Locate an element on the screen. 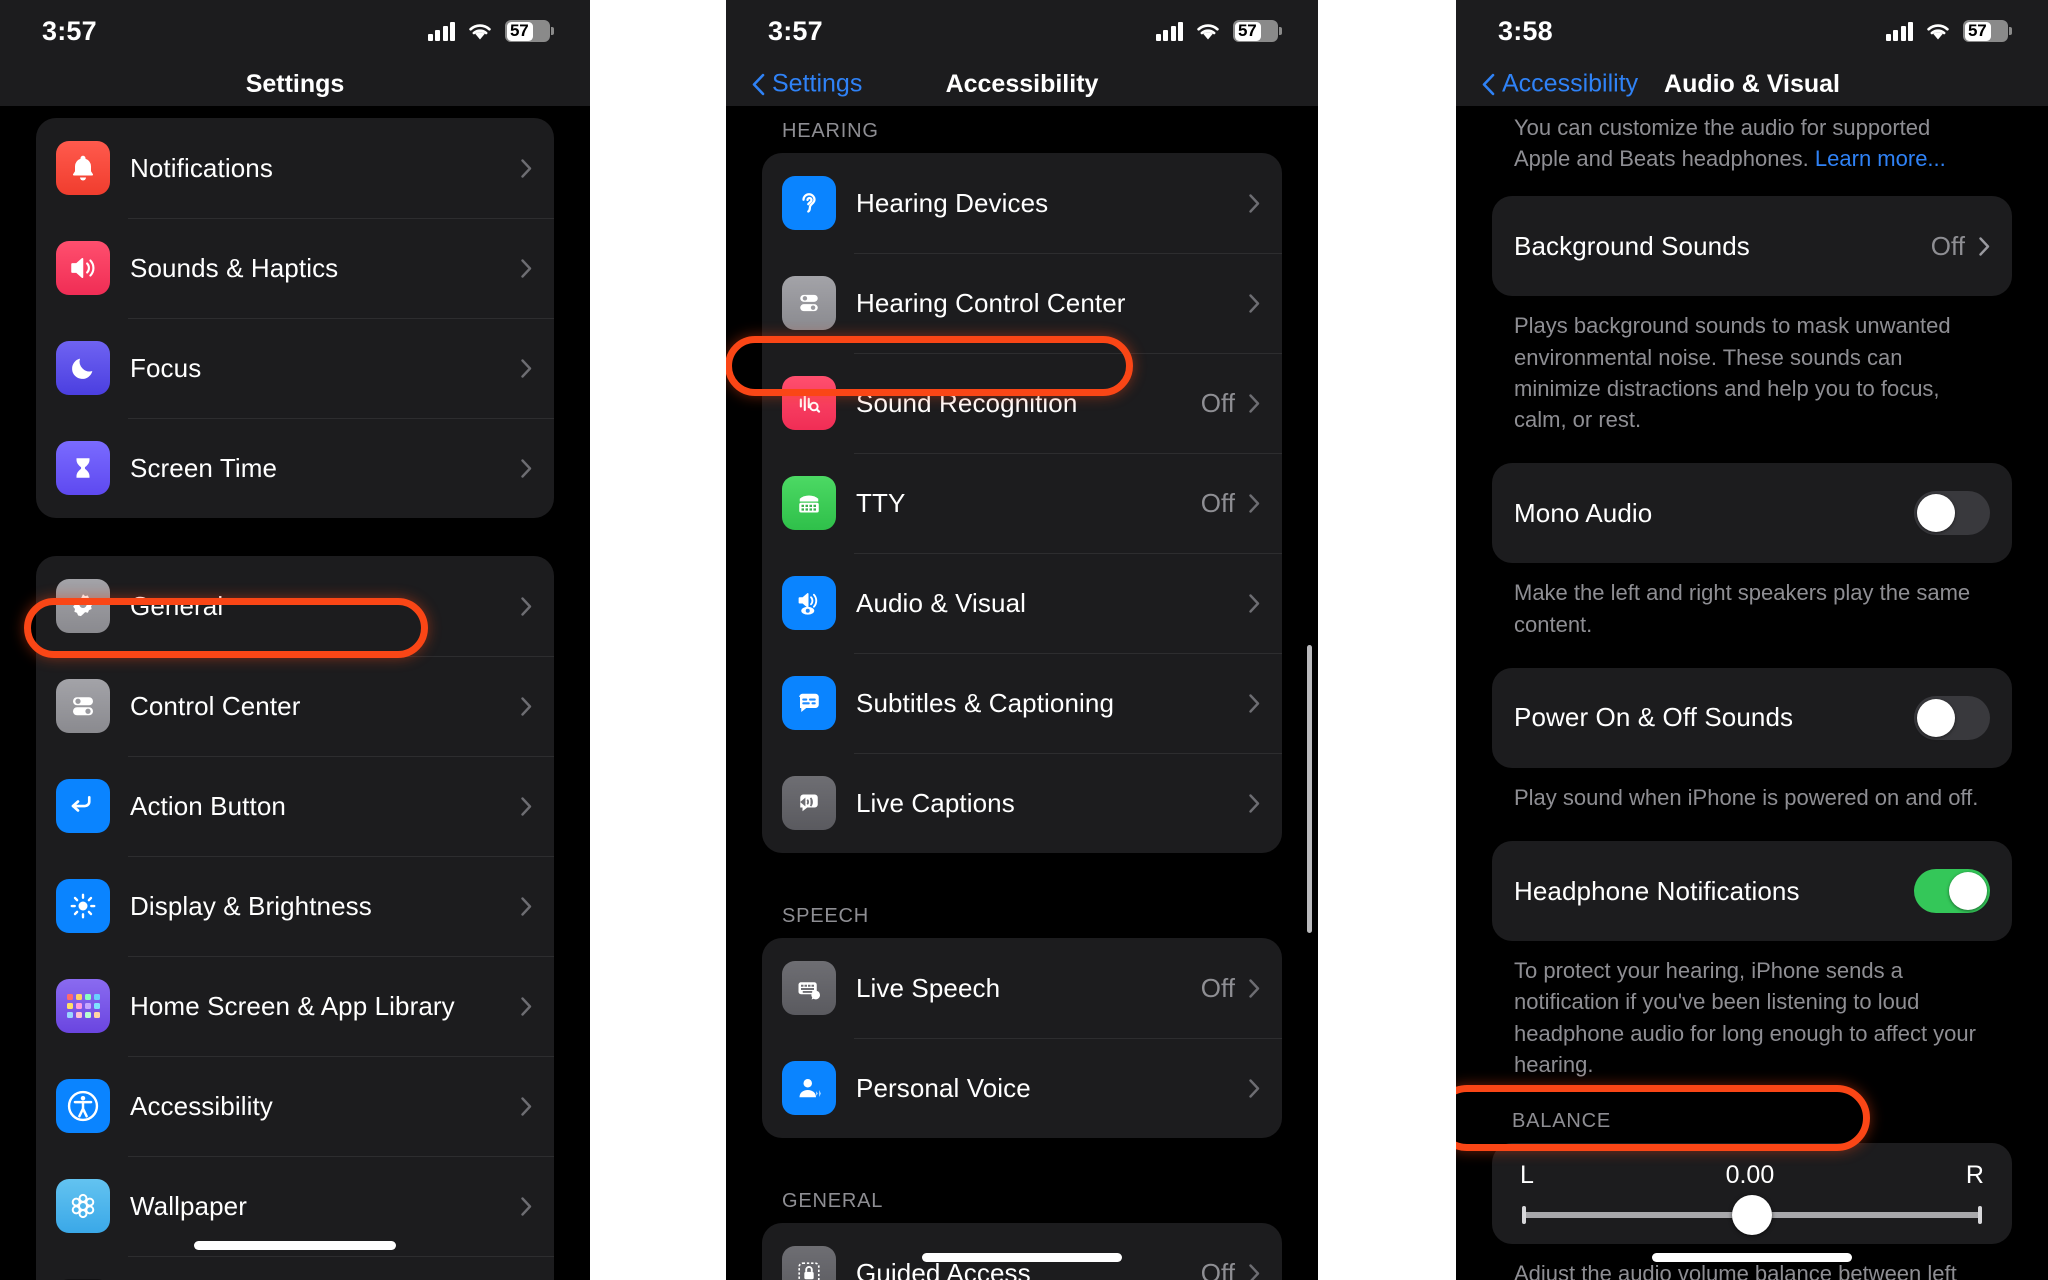  settings-row-notifications: Notifications is located at coordinates (295, 168).